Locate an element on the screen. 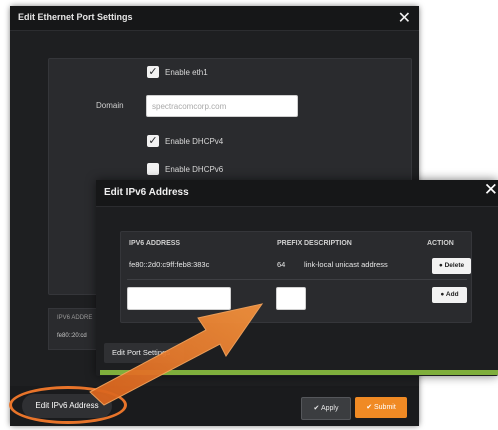 The image size is (498, 430). column-header-description: DESCRIPTION is located at coordinates (328, 243).